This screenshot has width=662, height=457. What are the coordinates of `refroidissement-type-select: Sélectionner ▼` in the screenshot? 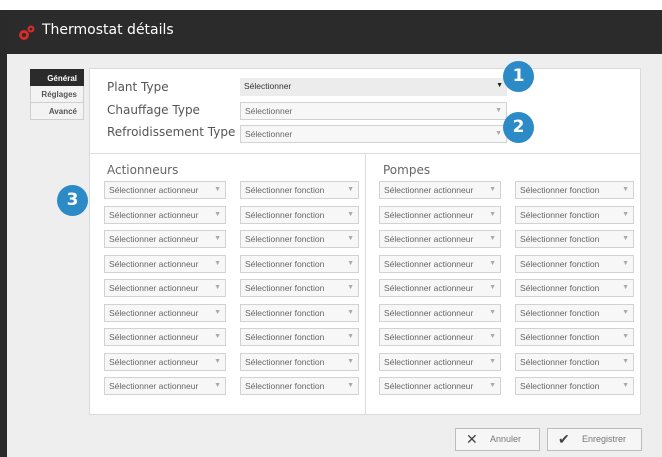 It's located at (373, 134).